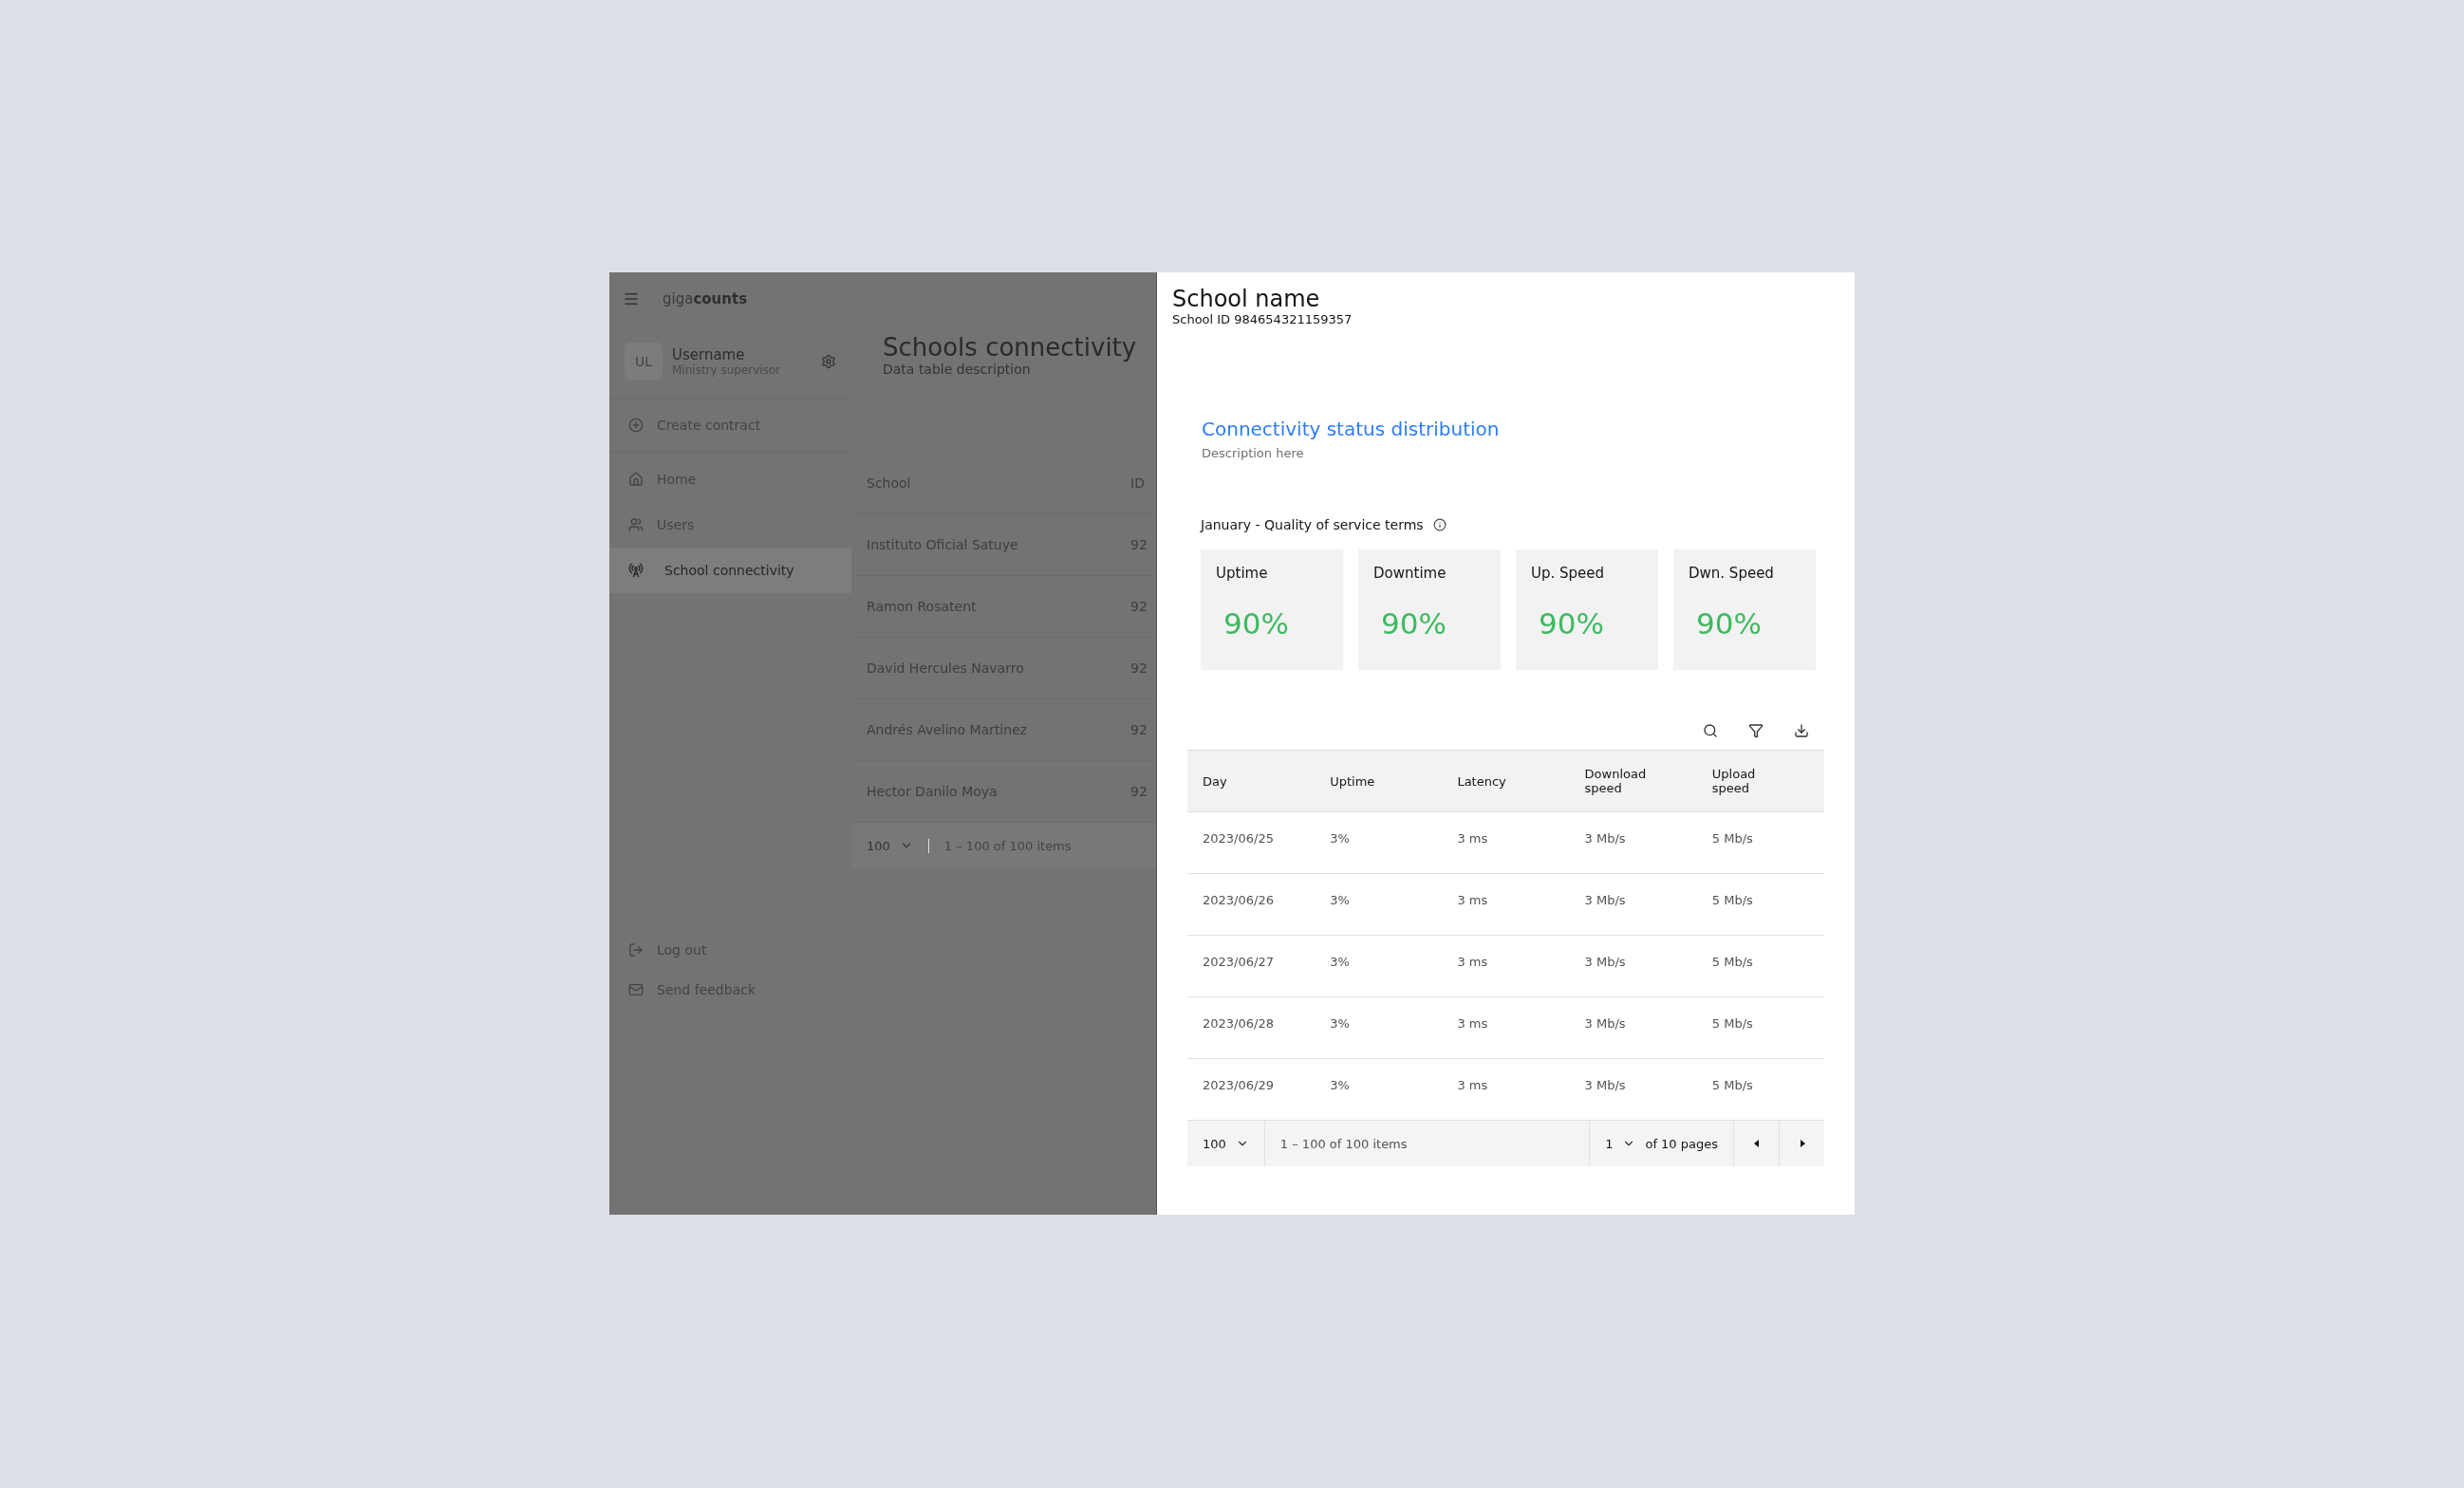  What do you see at coordinates (636, 425) in the screenshot?
I see `plus-icon` at bounding box center [636, 425].